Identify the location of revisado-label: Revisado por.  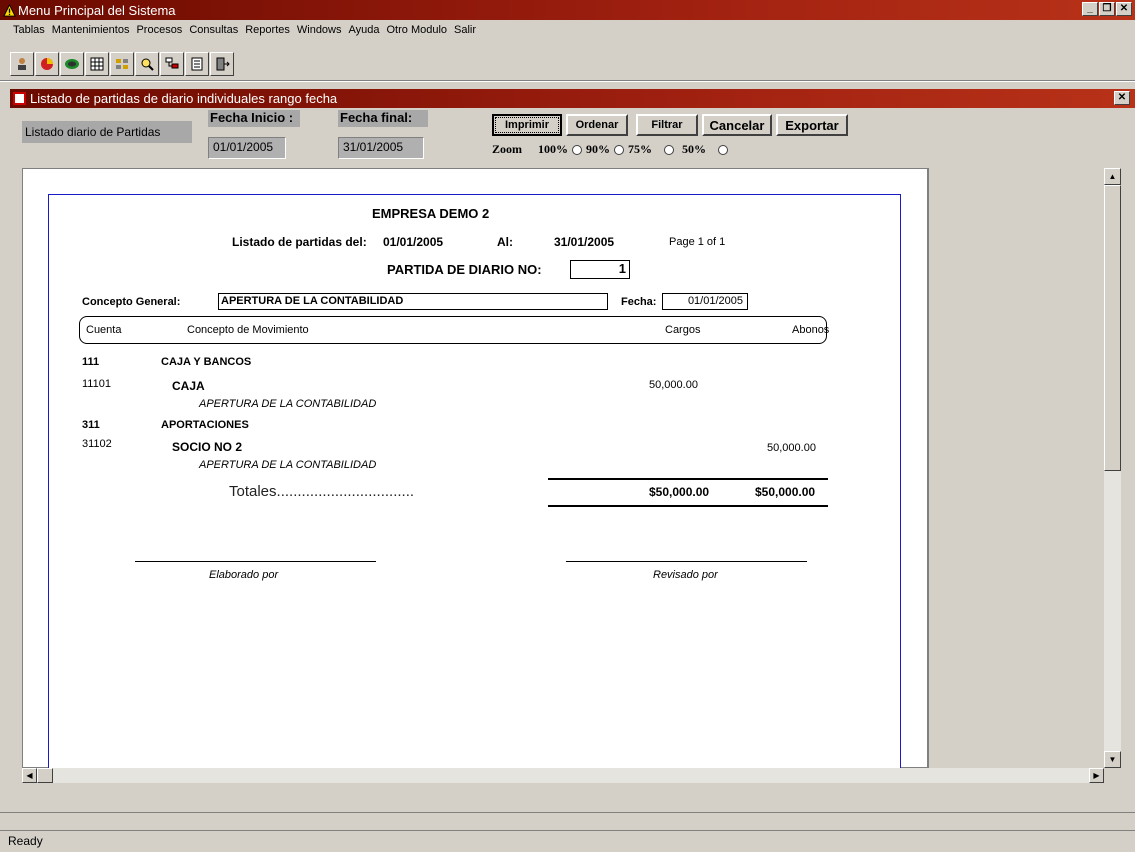
(685, 575).